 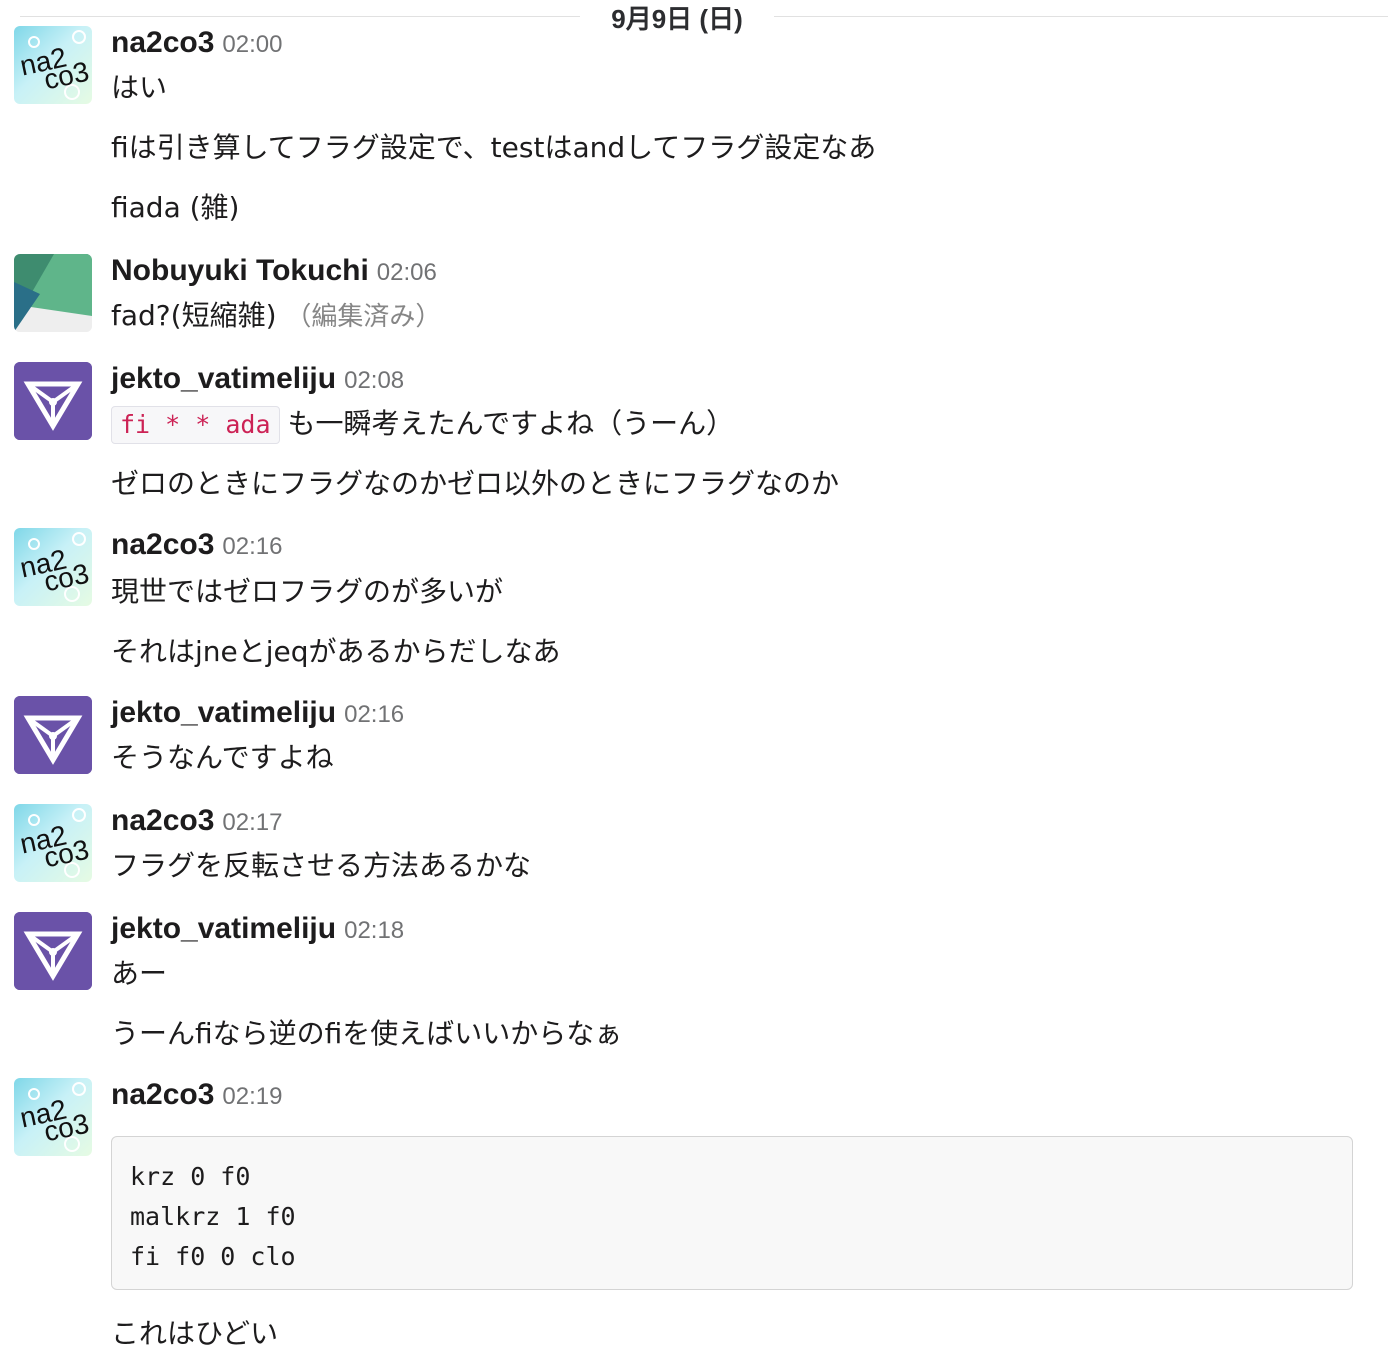 I want to click on date-divider-label: 9月9日 (日), so click(x=677, y=19).